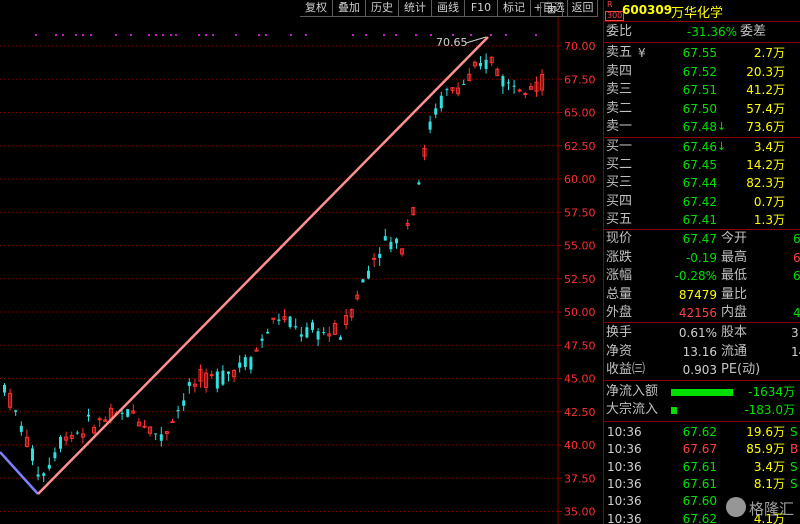 The image size is (800, 524). I want to click on fund-value-2: 31, so click(795, 333).